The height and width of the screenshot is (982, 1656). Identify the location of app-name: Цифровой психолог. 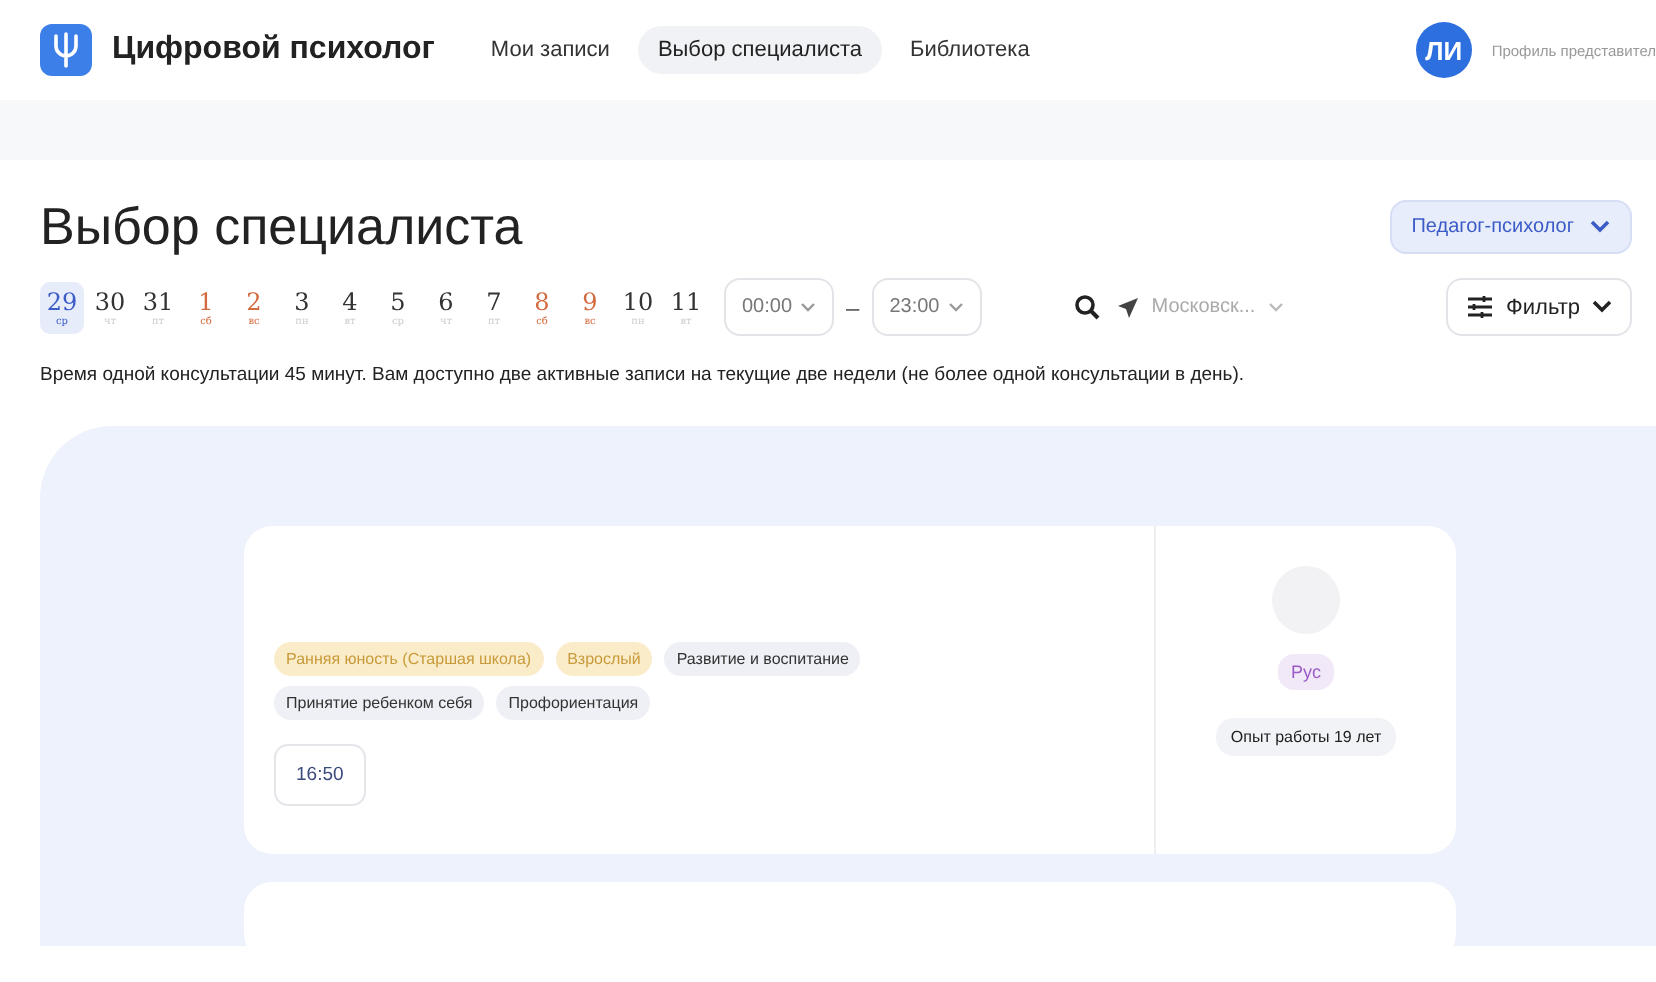
(273, 50).